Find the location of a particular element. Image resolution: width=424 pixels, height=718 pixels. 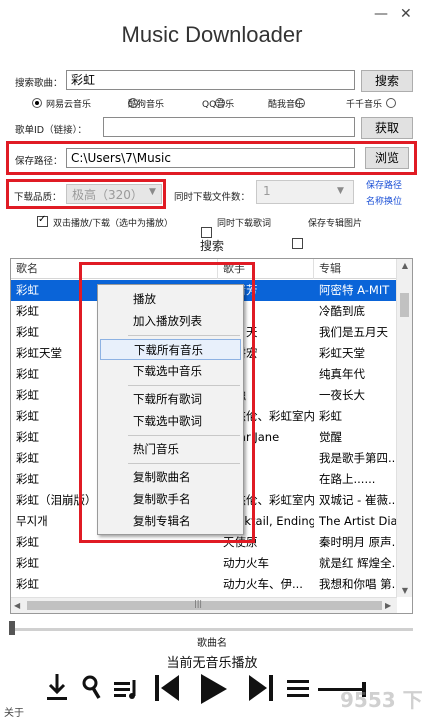

concurrent-select: 1 ▼ is located at coordinates (305, 192).